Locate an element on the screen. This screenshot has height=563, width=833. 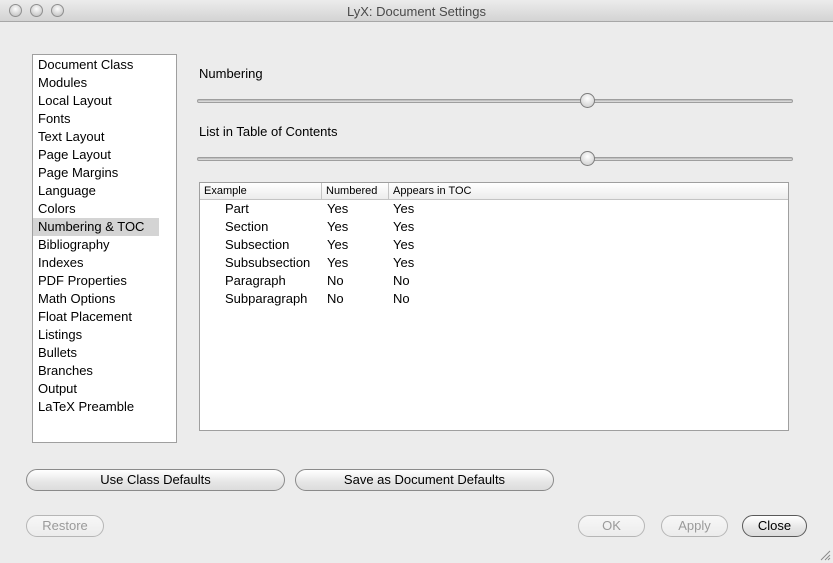
apply-button: Apply is located at coordinates (694, 526).